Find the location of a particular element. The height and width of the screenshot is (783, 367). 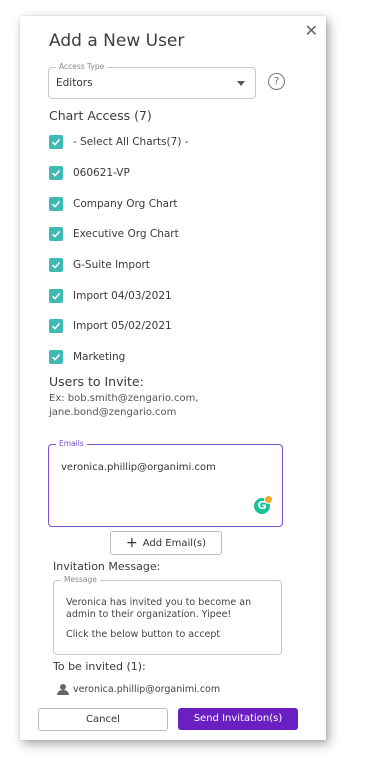

to-be-invited-heading: To be invited (1): is located at coordinates (99, 666).